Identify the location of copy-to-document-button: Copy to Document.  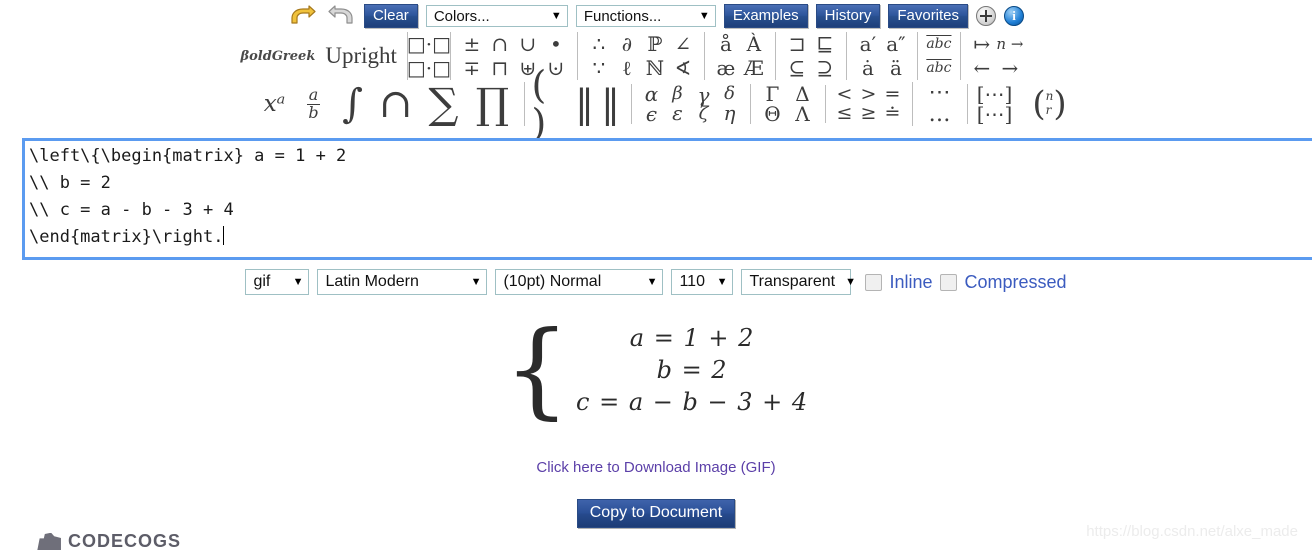
(656, 513).